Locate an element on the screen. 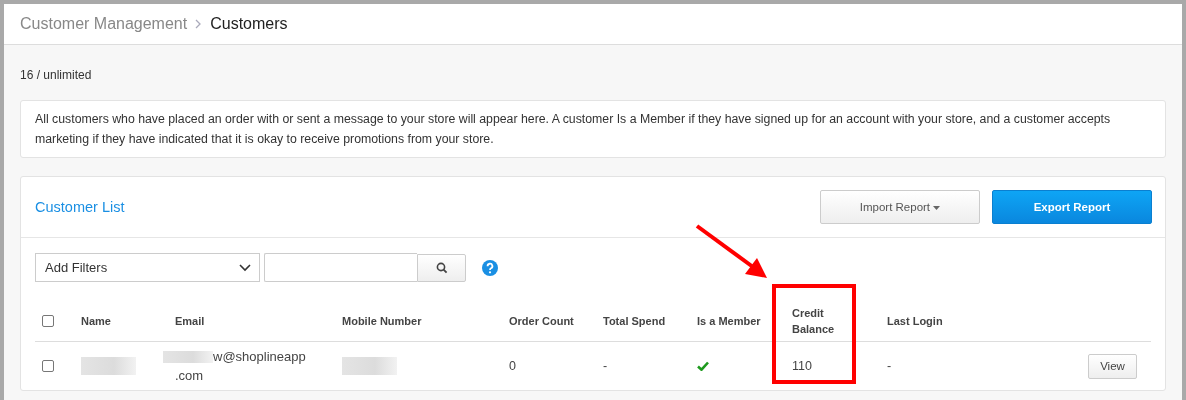  search-button is located at coordinates (441, 267).